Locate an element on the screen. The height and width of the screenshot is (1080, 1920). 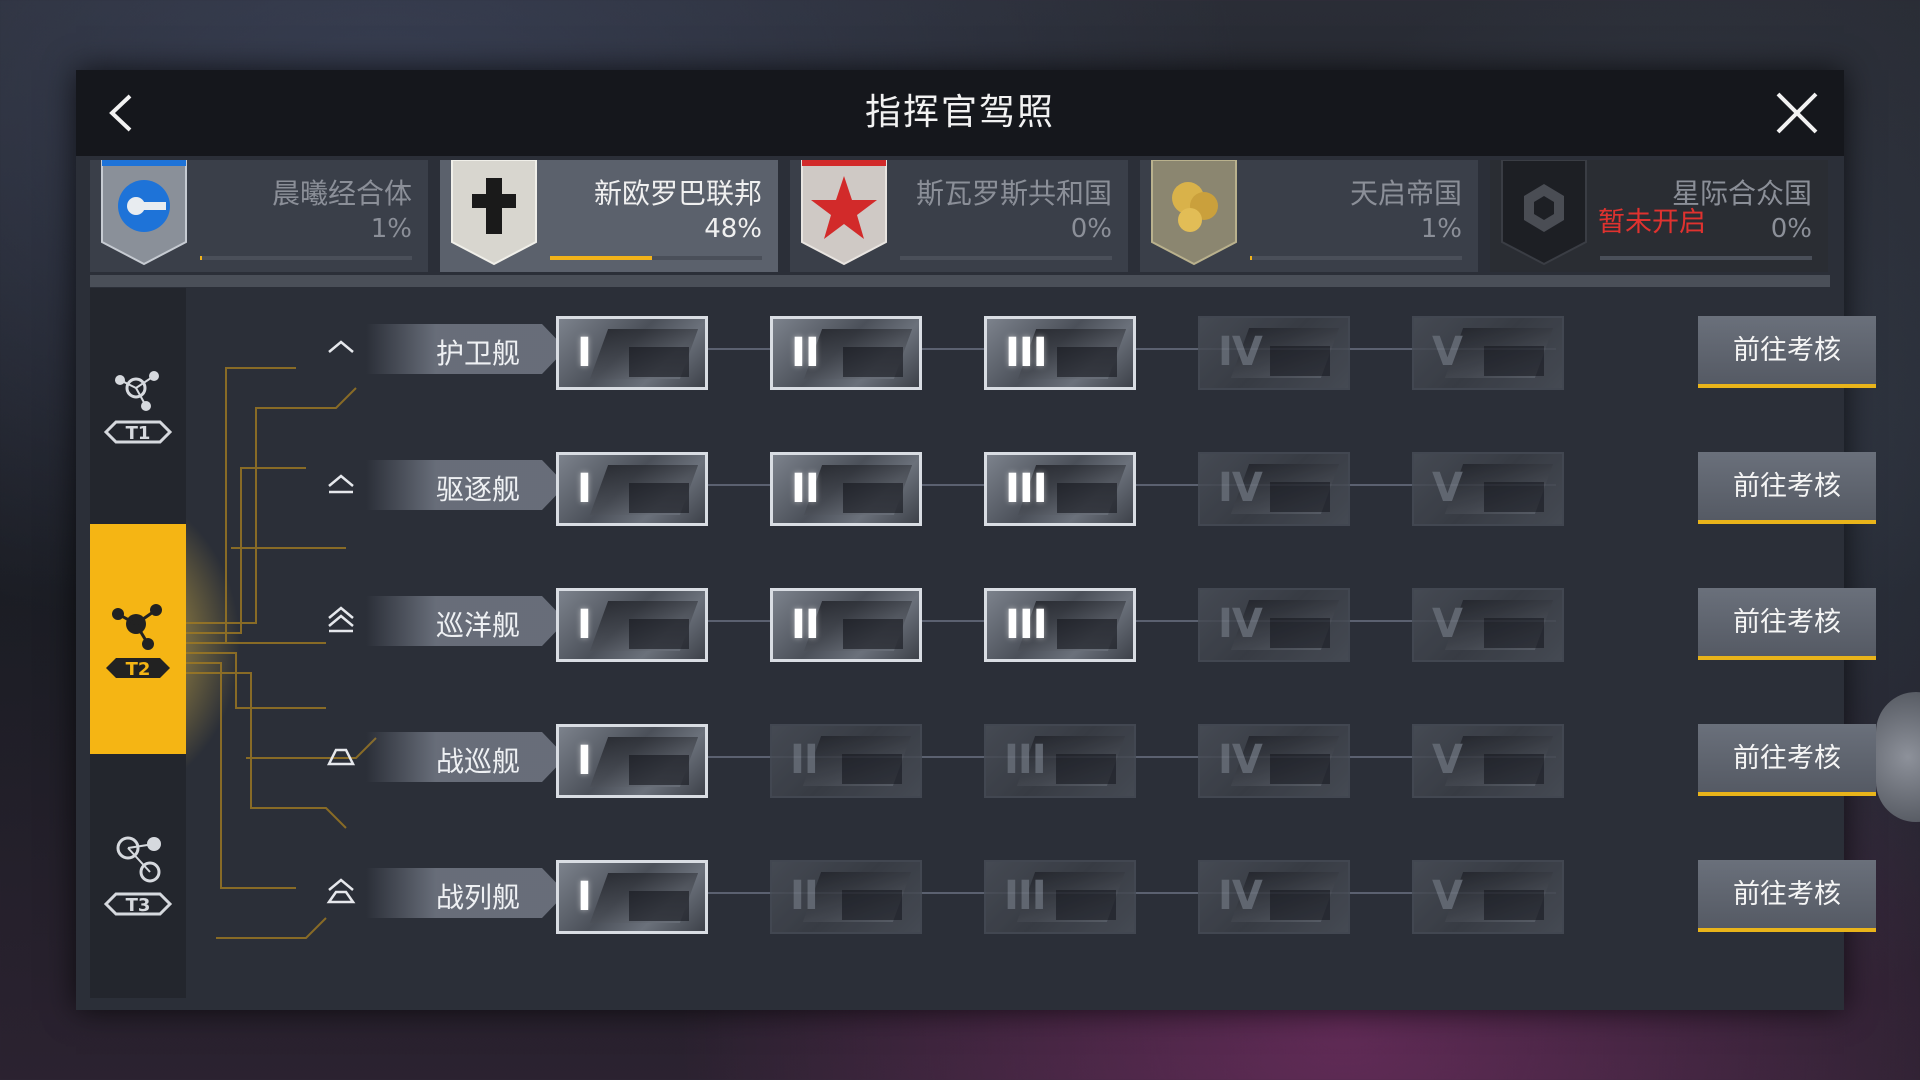
faction-name: 新欧罗巴联邦 is located at coordinates (677, 193).